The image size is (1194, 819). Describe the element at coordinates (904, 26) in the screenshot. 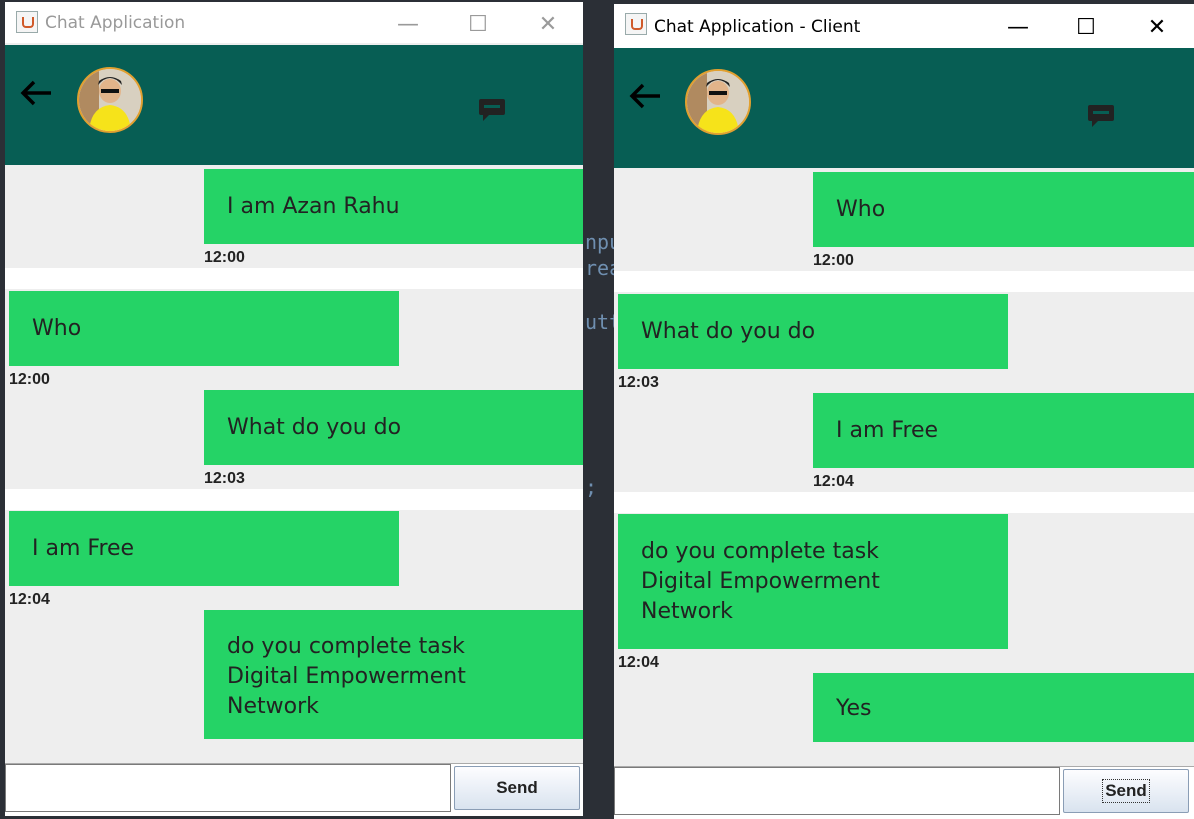

I see `title-bar: Chat Application - Client — ☐ ✕` at that location.